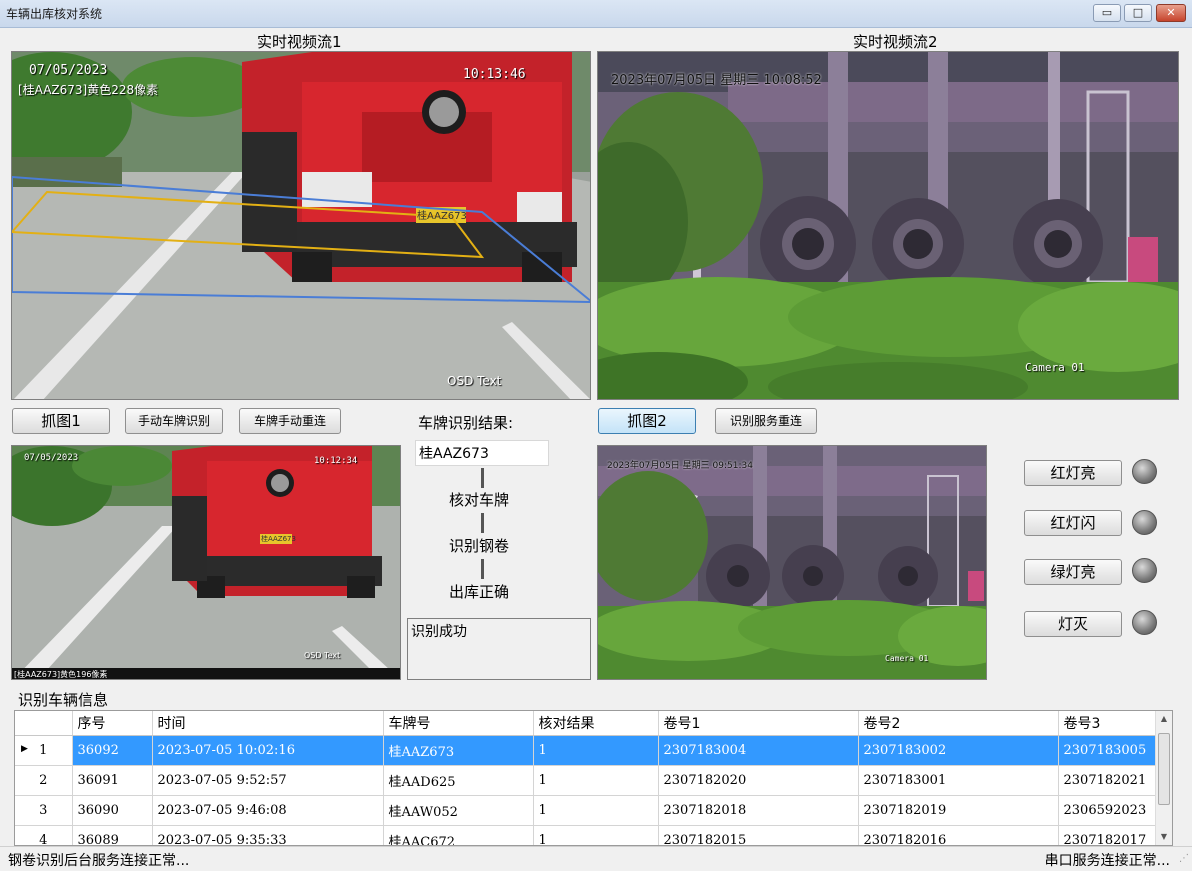 The height and width of the screenshot is (871, 1192). Describe the element at coordinates (174, 421) in the screenshot. I see `manual-recognize-button: 手动车牌识别` at that location.